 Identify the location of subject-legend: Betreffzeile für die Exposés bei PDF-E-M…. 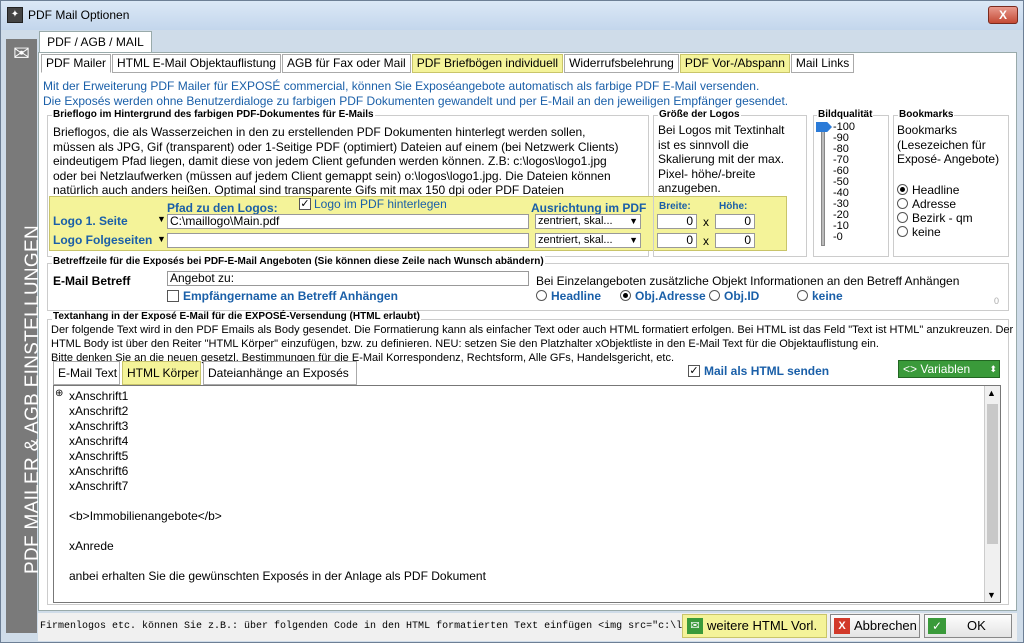
(298, 261).